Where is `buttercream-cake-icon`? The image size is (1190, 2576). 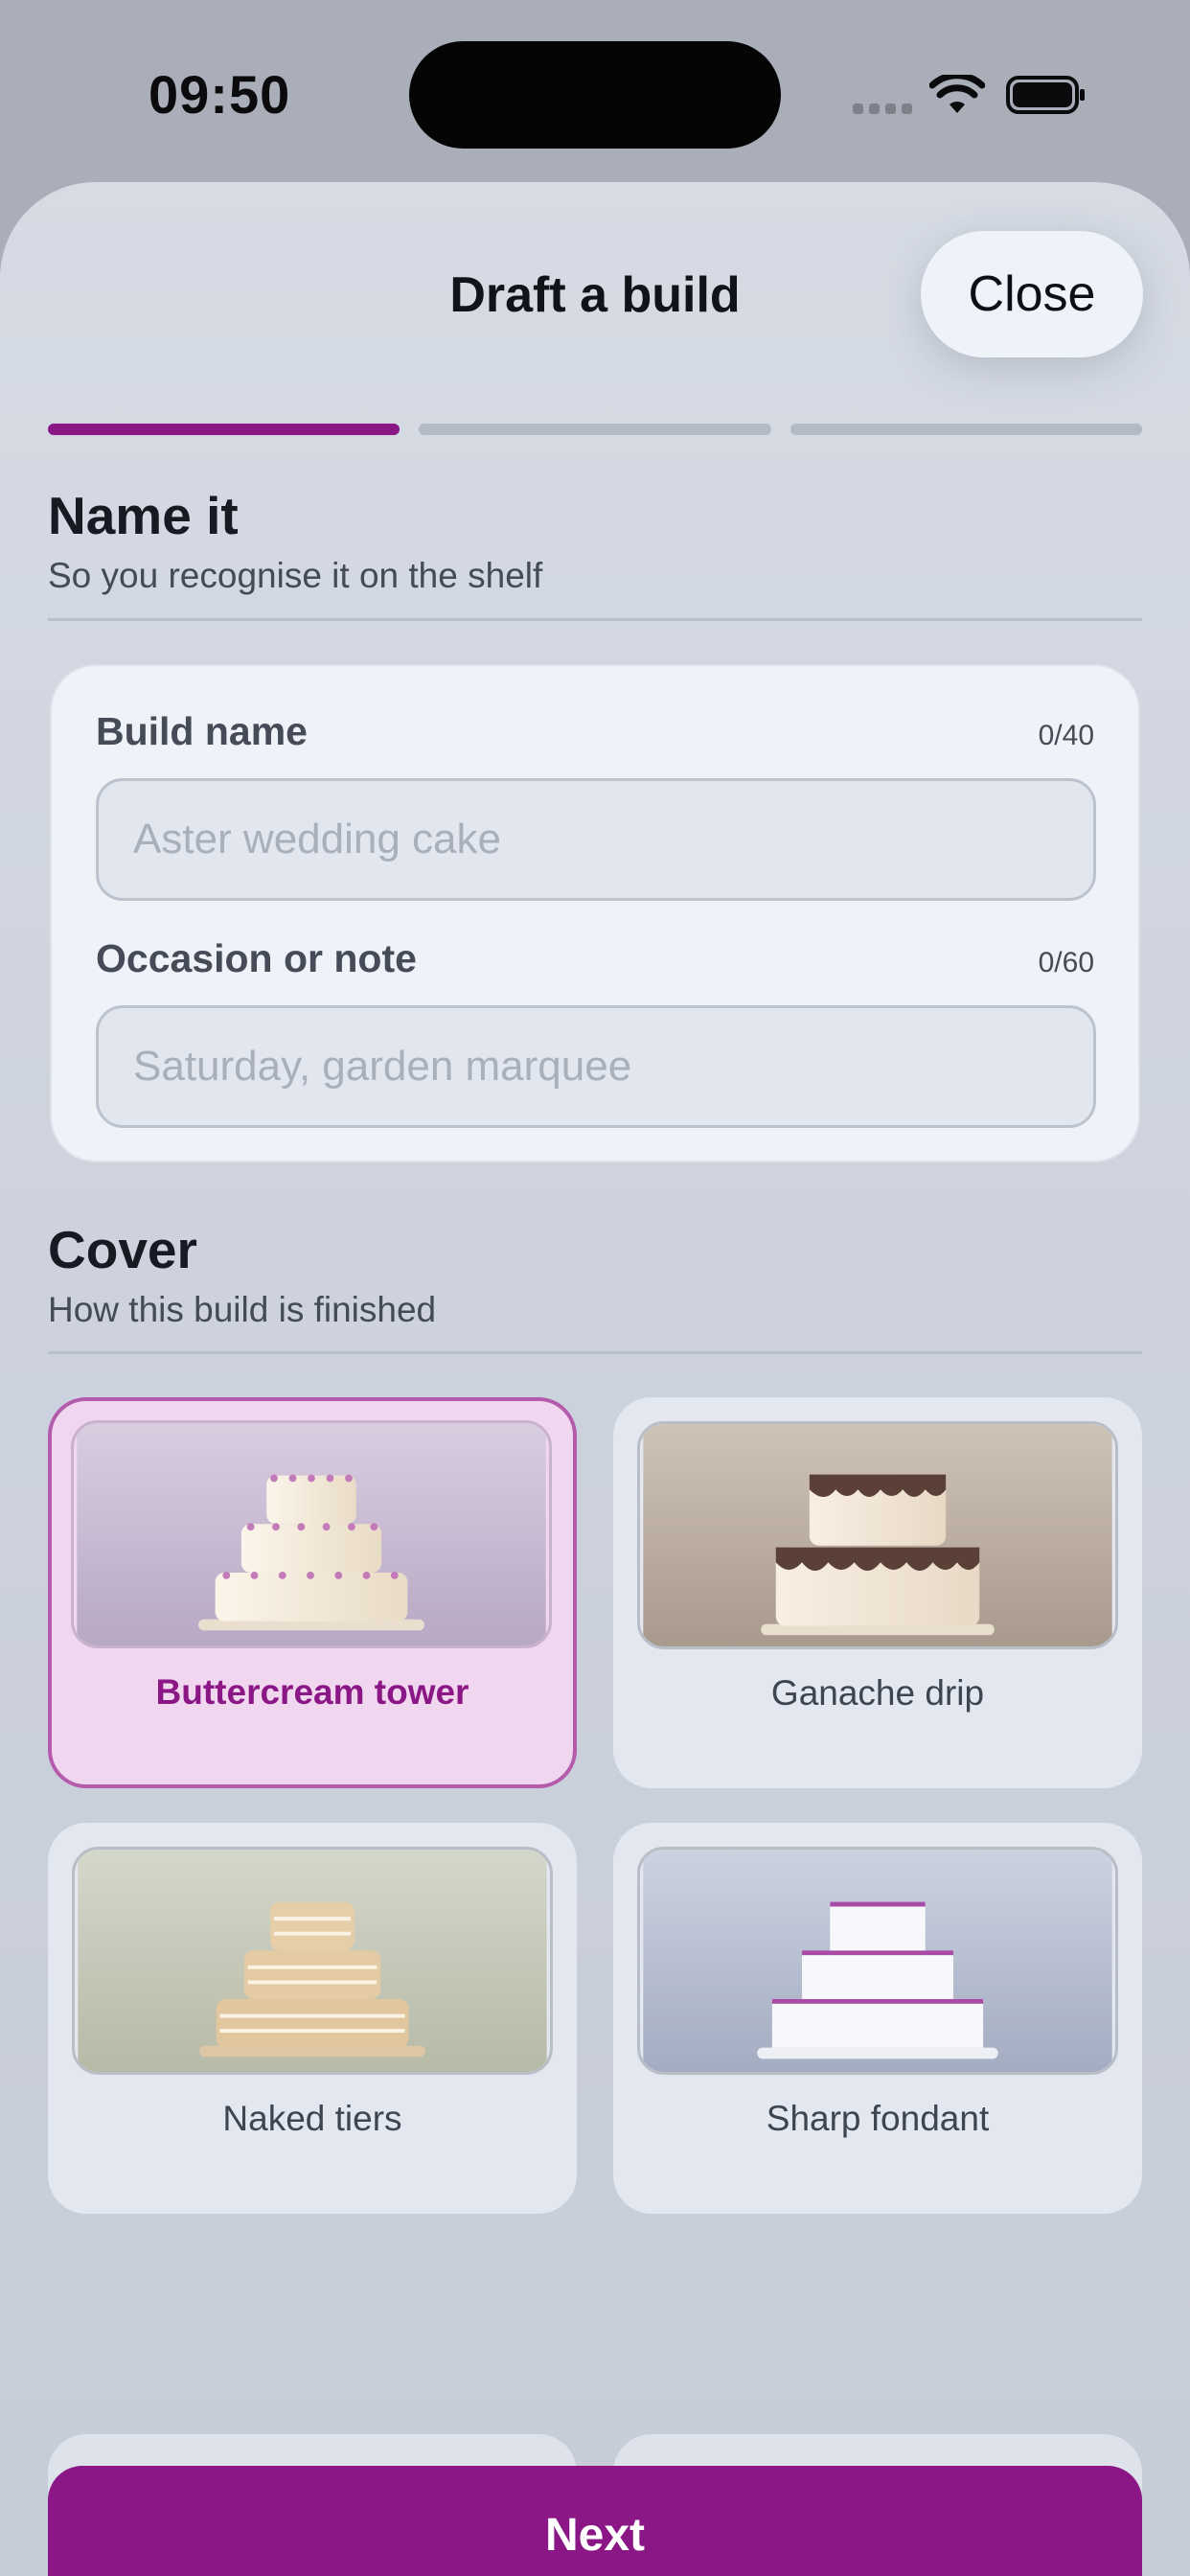 buttercream-cake-icon is located at coordinates (311, 1534).